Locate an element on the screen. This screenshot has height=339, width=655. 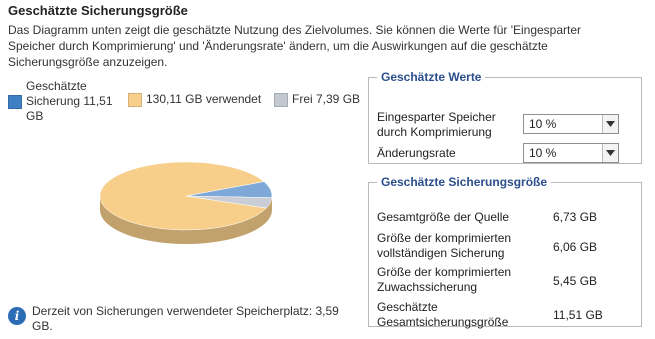
estimated-values-legend: Geschätzte Werte is located at coordinates (431, 77).